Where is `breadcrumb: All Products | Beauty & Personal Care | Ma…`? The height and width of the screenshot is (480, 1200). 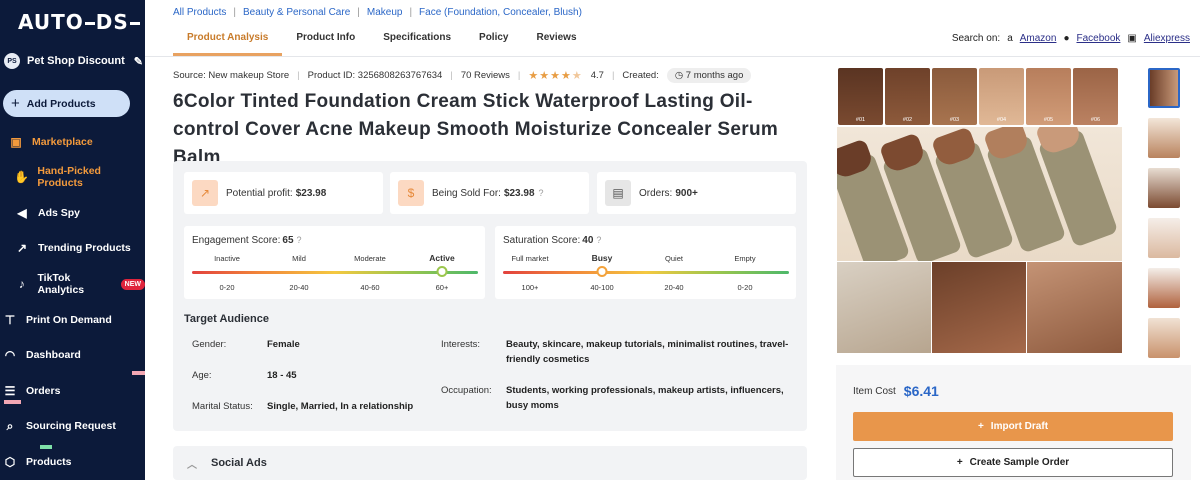
breadcrumb: All Products | Beauty & Personal Care | Ma… is located at coordinates (377, 12).